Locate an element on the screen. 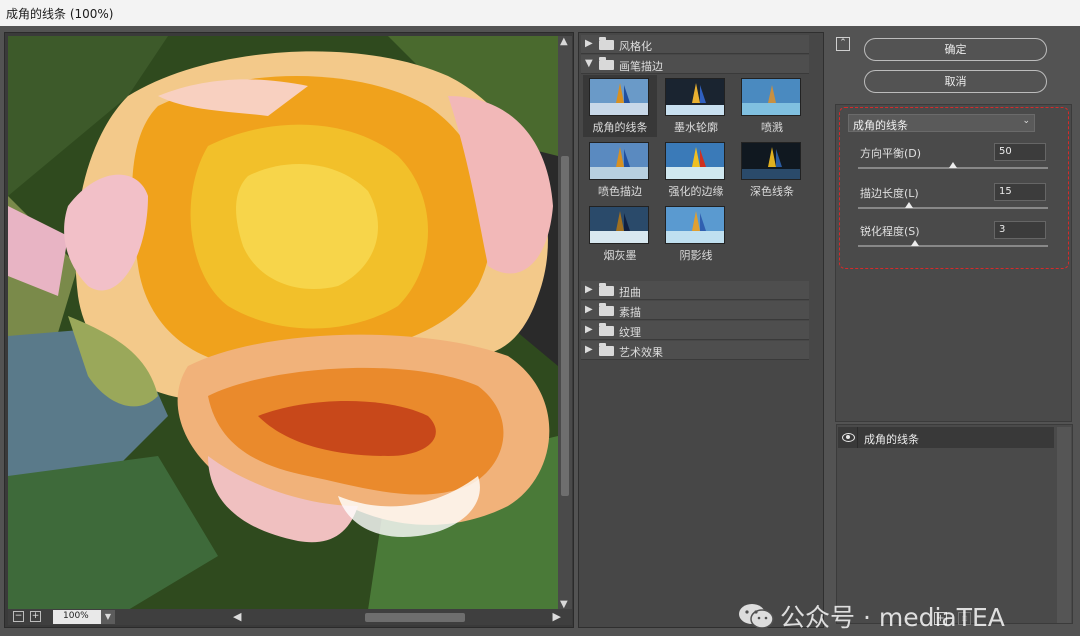  filter-thumb-dark-strokes: 深色线条 is located at coordinates (772, 170).